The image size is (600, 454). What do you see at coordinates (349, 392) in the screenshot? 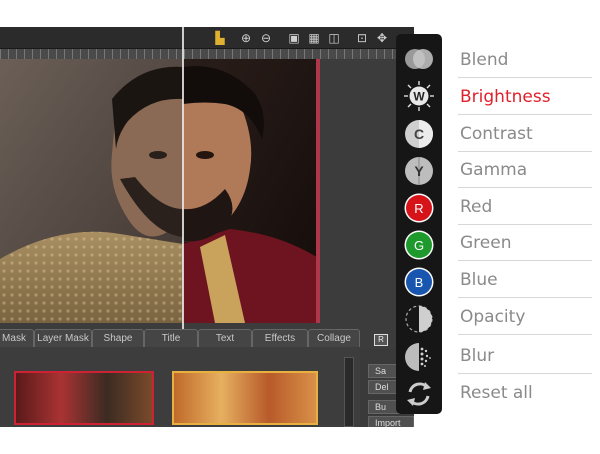
I see `thumbnail-scrollbar` at bounding box center [349, 392].